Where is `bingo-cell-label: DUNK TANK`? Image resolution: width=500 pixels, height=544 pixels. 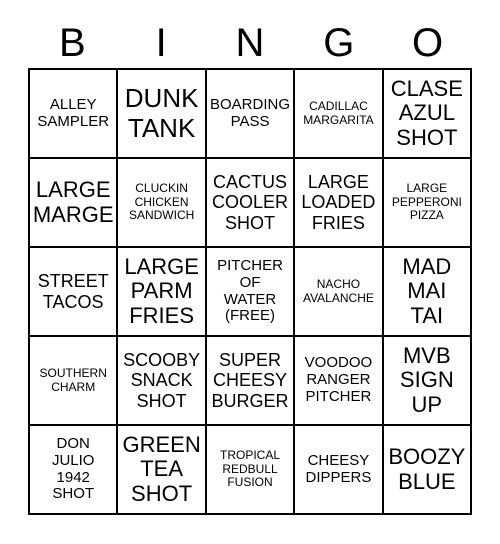
bingo-cell-label: DUNK TANK is located at coordinates (161, 113).